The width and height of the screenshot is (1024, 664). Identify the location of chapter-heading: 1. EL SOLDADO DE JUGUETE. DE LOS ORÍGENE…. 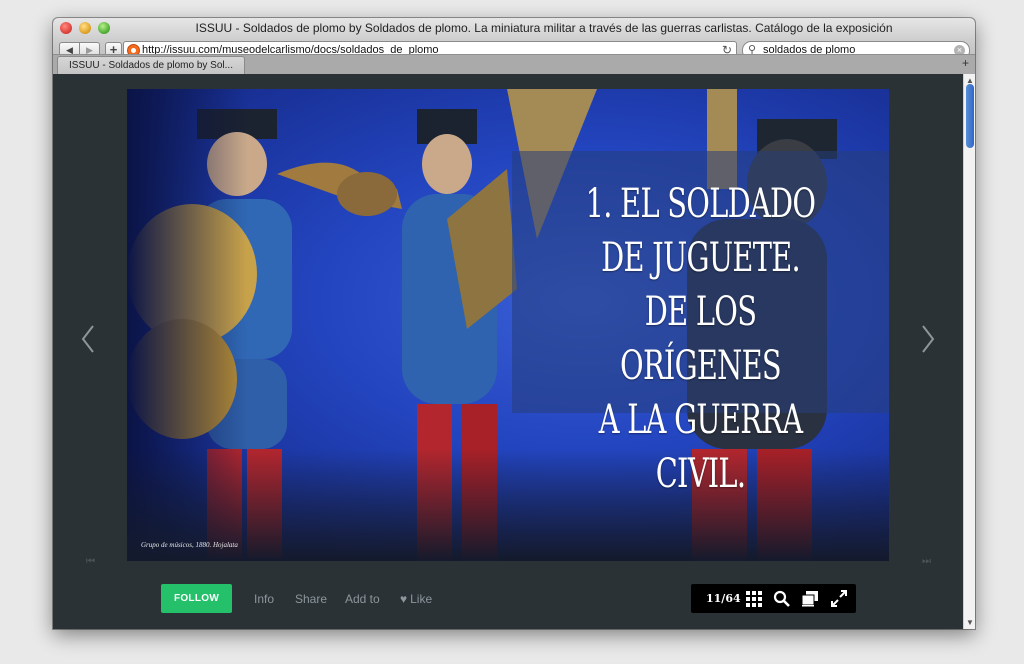
(700, 339).